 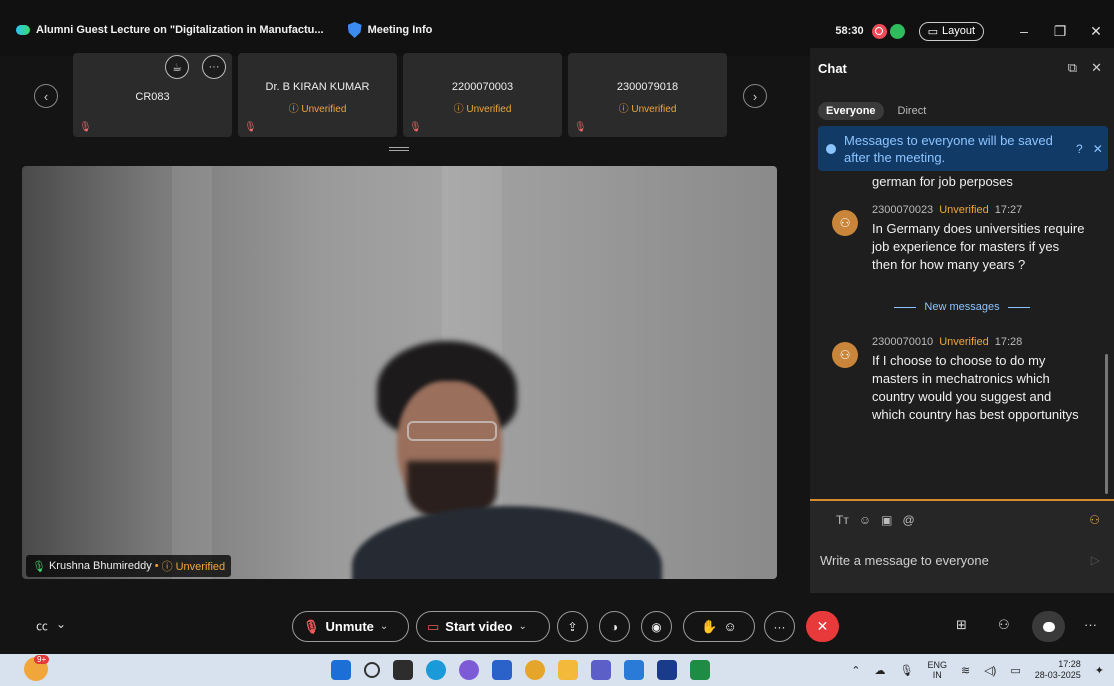 What do you see at coordinates (912, 111) in the screenshot?
I see `tab-direct: Direct` at bounding box center [912, 111].